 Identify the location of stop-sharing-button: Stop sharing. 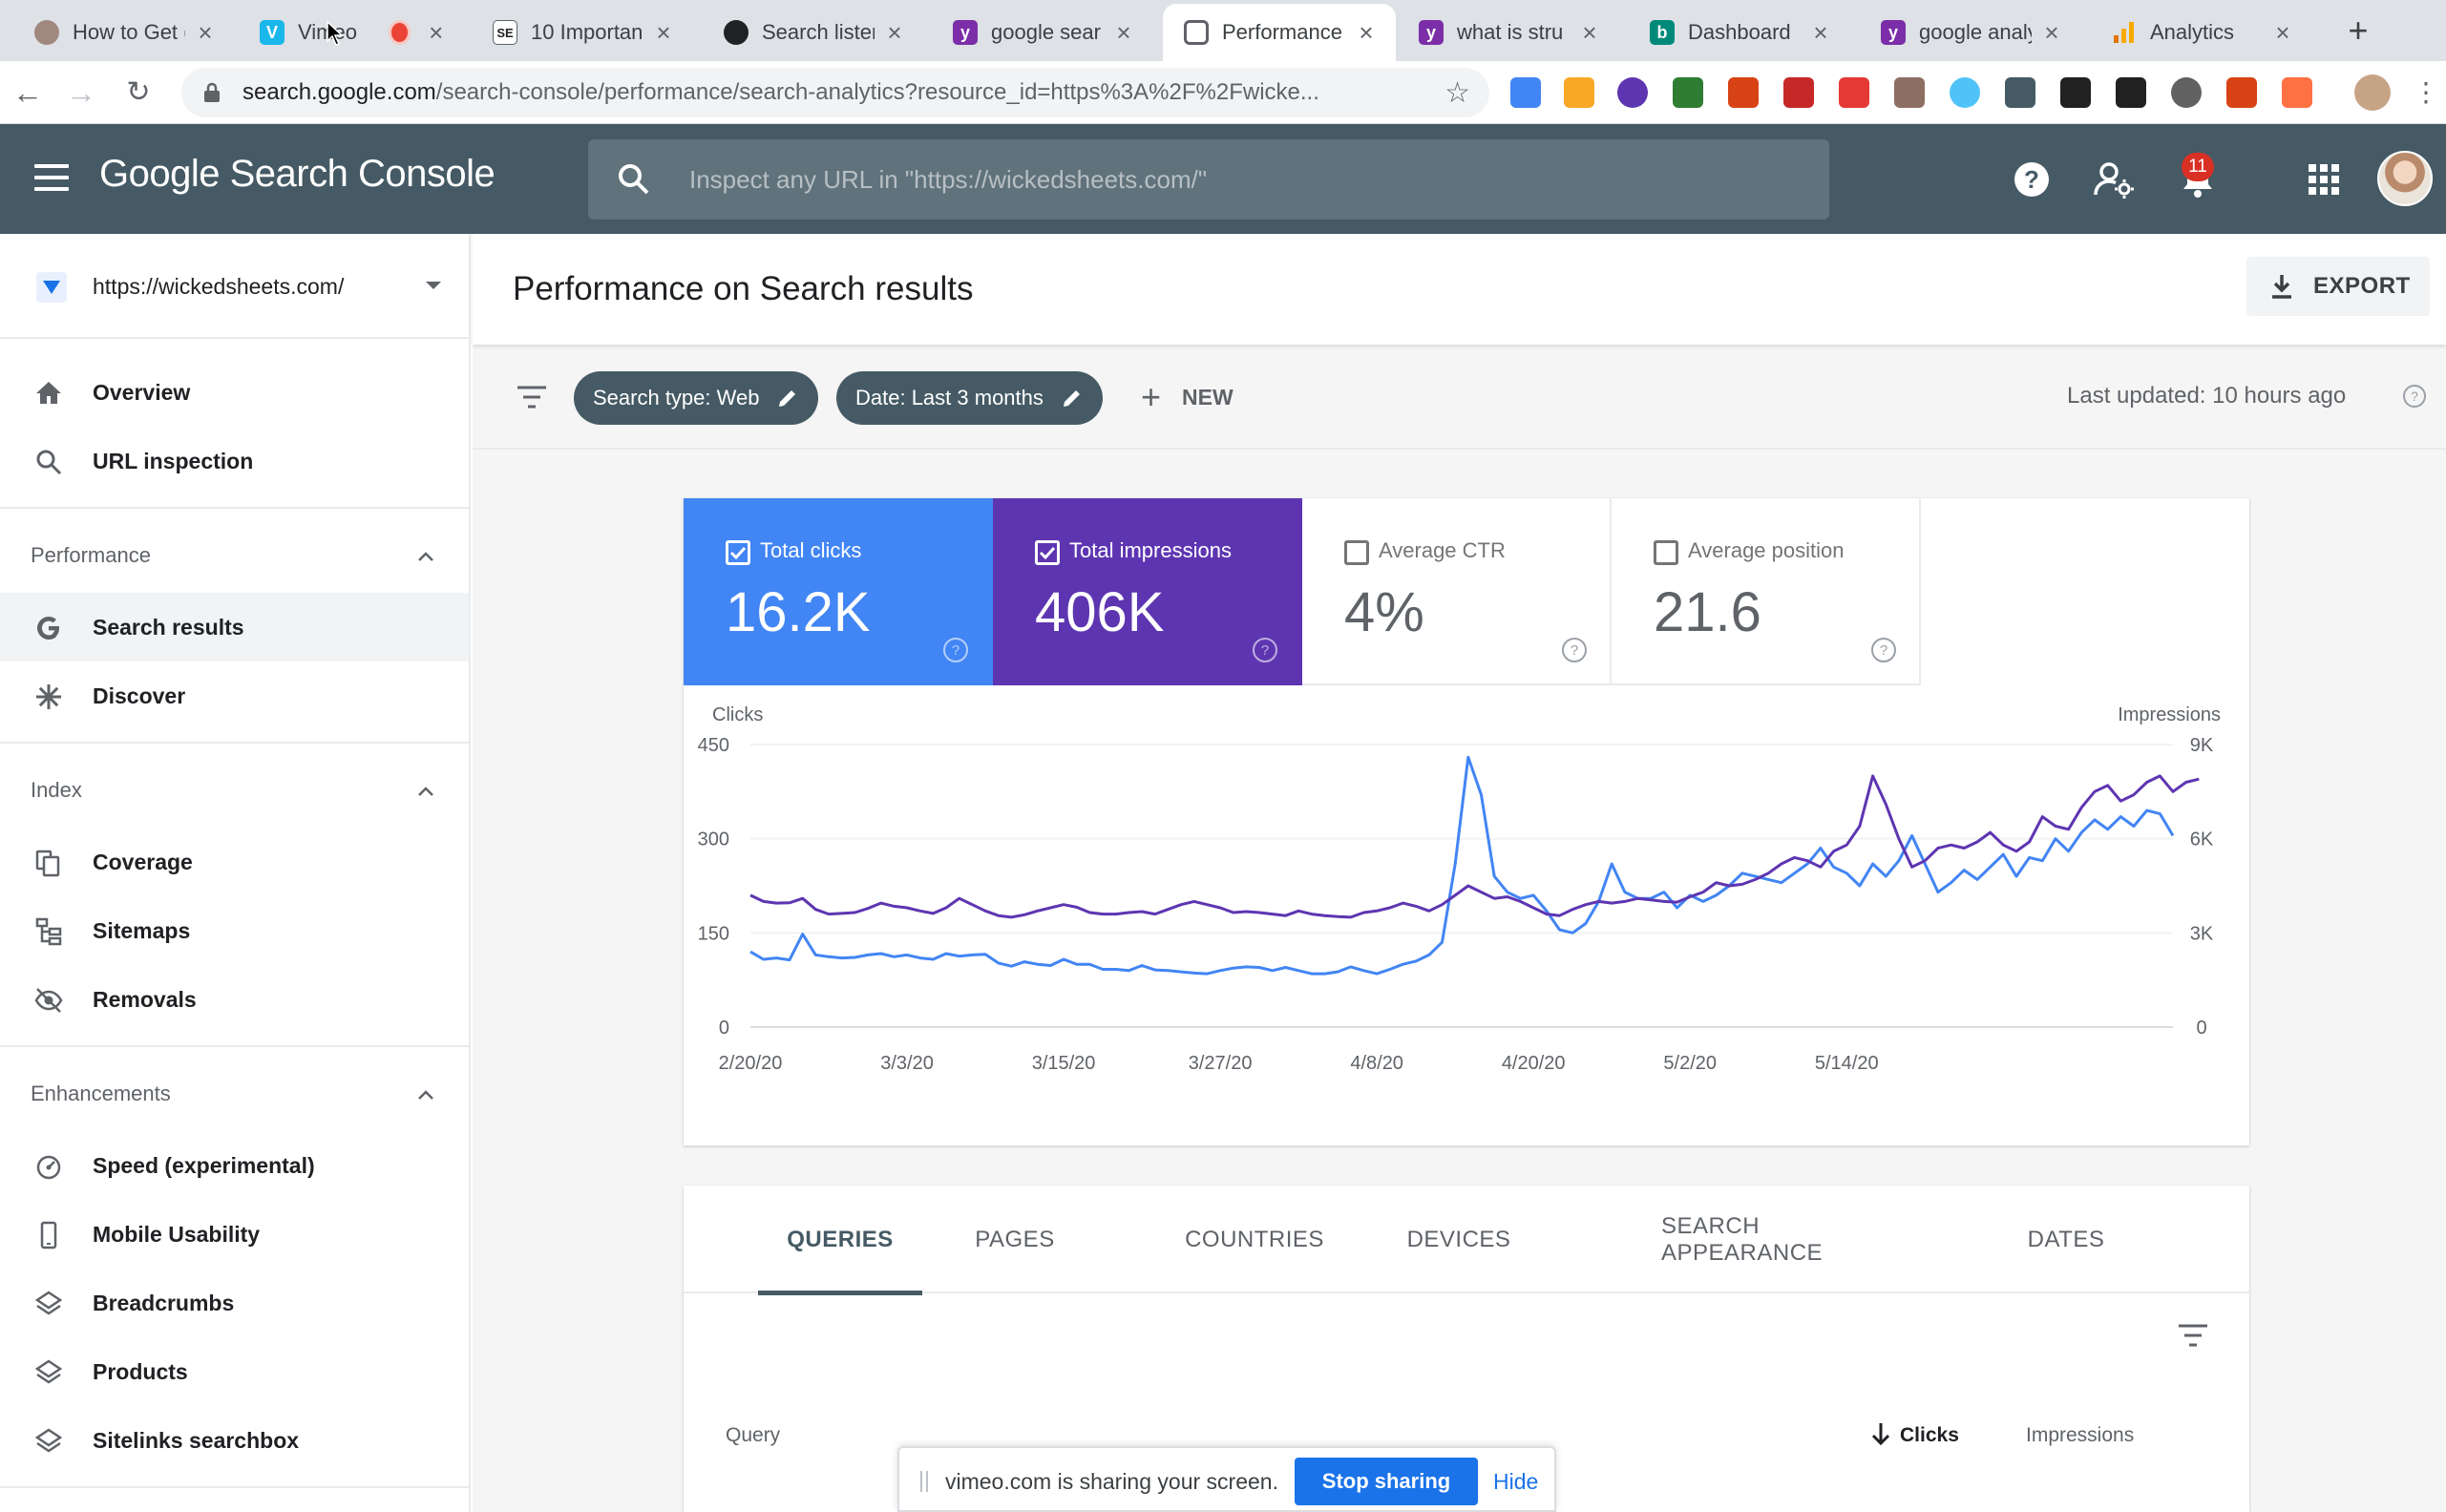
(1386, 1481).